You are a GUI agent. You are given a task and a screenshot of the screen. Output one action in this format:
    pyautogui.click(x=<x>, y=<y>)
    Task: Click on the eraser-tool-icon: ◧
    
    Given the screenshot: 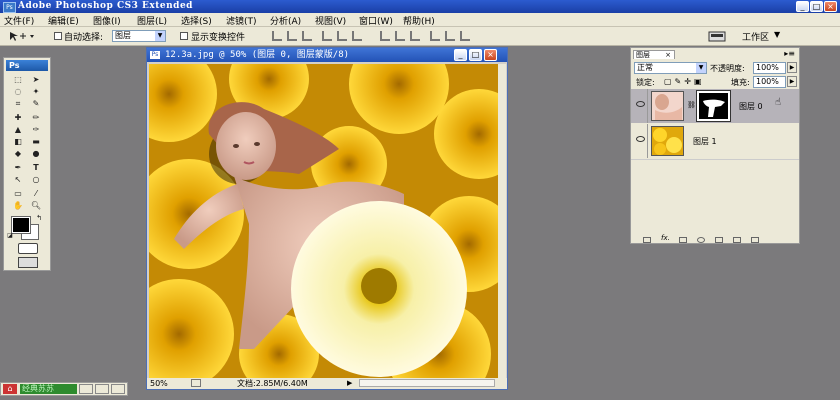 What is the action you would take?
    pyautogui.click(x=18, y=141)
    